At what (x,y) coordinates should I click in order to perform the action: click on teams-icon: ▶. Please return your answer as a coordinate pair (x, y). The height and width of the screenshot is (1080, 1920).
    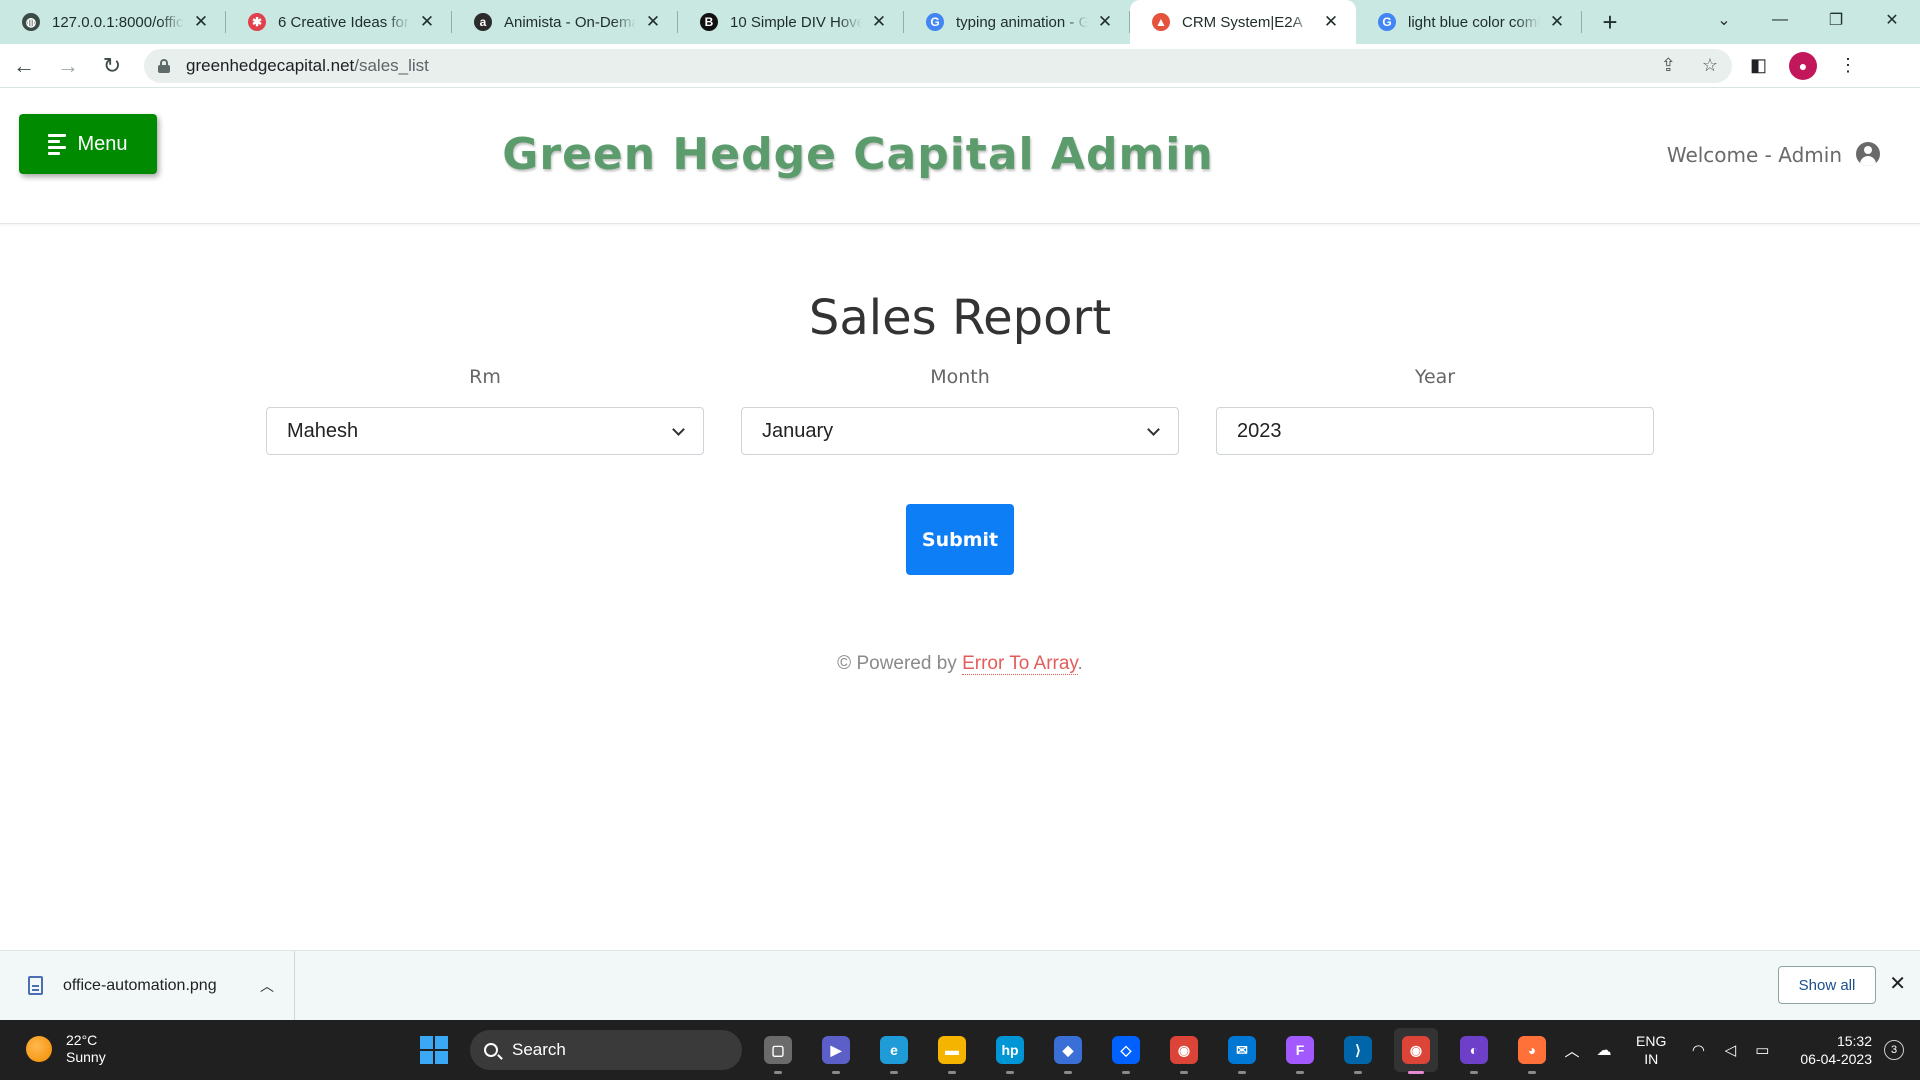
    Looking at the image, I should click on (836, 1051).